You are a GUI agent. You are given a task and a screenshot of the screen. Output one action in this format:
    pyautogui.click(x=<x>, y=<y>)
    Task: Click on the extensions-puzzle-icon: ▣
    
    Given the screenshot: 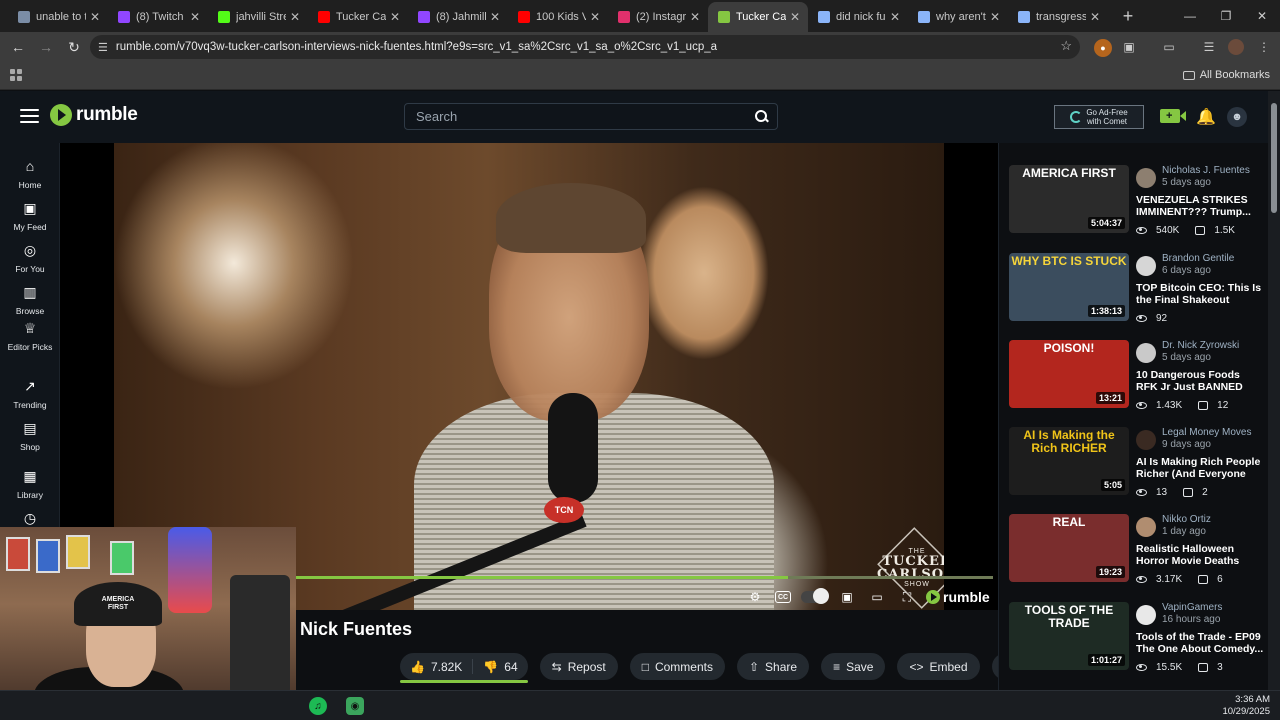 What is the action you would take?
    pyautogui.click(x=1129, y=47)
    